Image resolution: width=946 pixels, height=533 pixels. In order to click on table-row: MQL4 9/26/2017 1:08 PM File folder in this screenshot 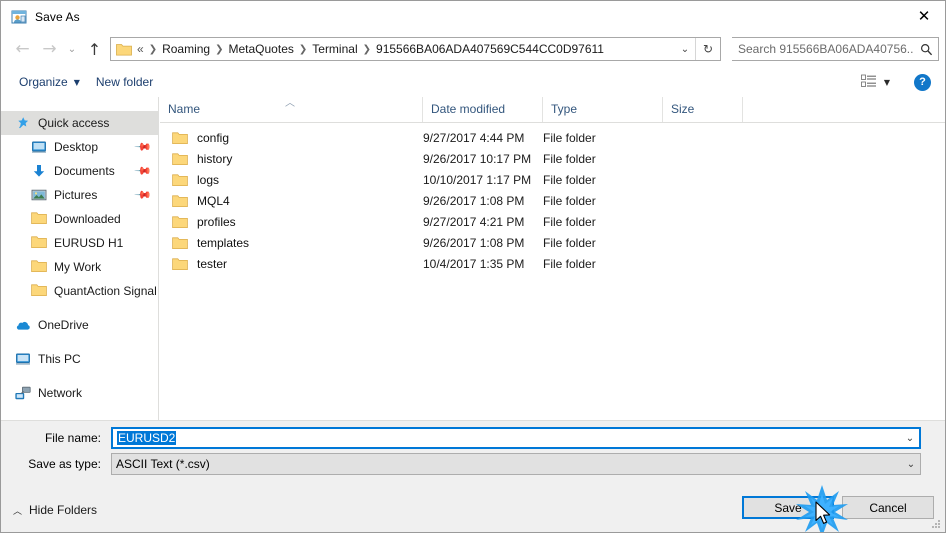, I will do `click(552, 200)`.